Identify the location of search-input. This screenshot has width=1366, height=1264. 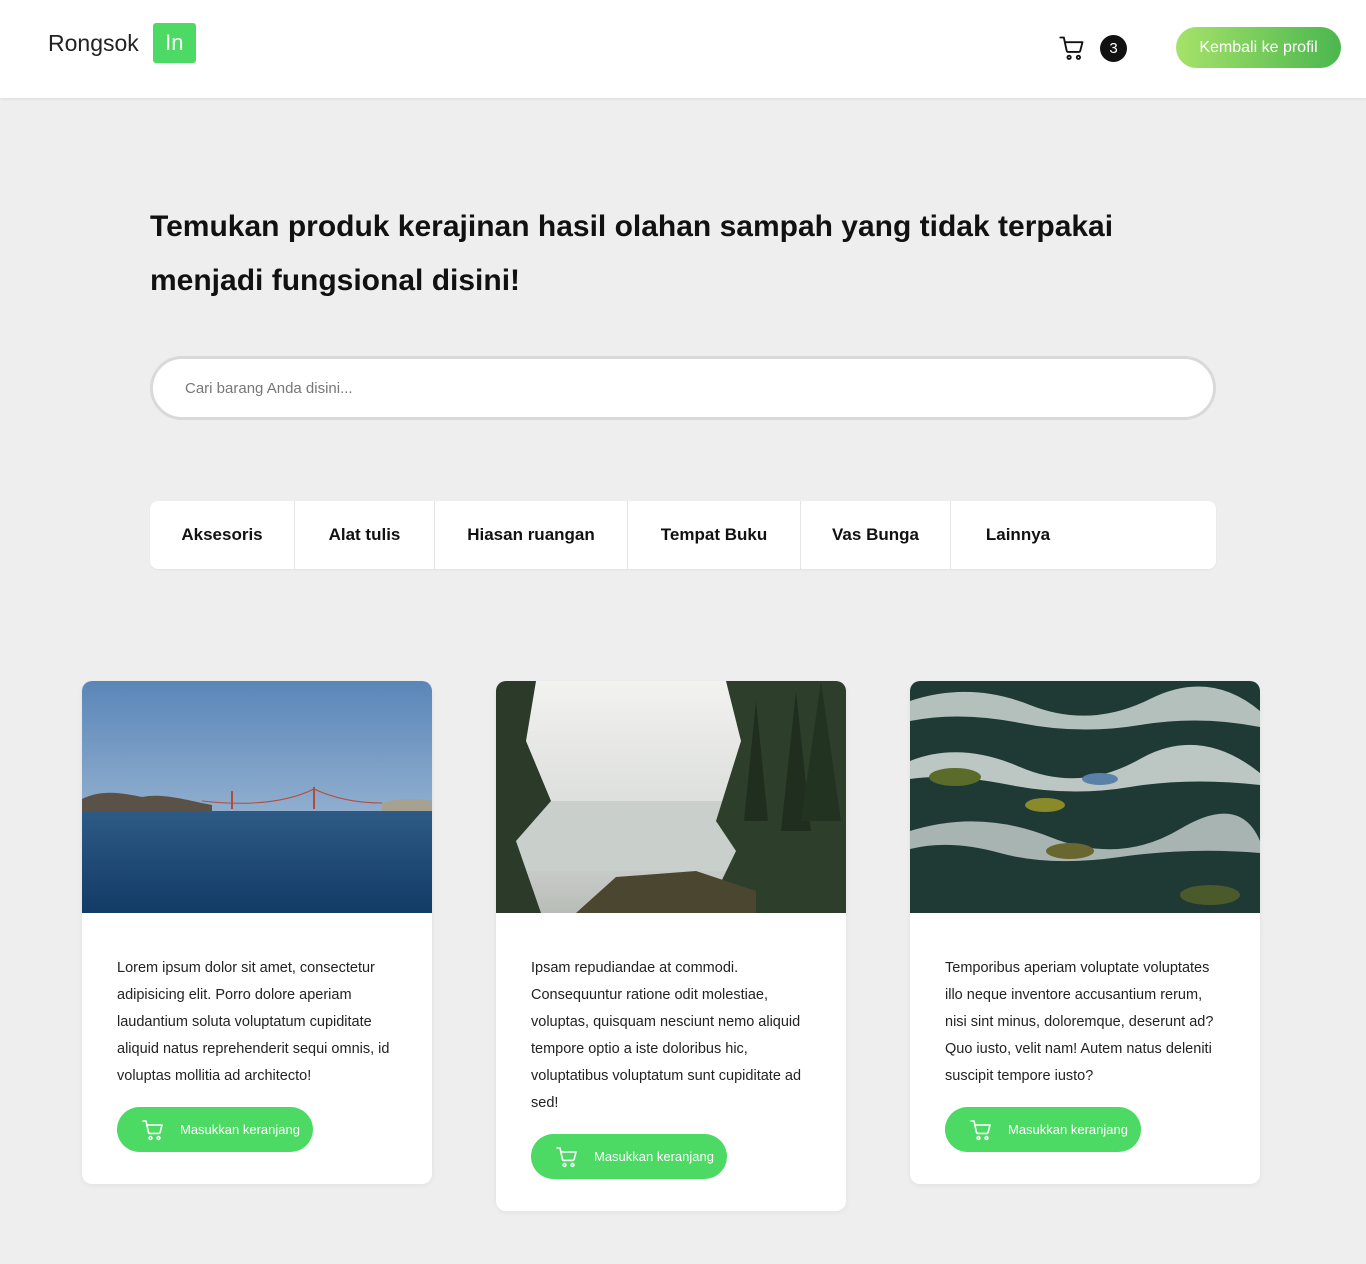
(683, 388).